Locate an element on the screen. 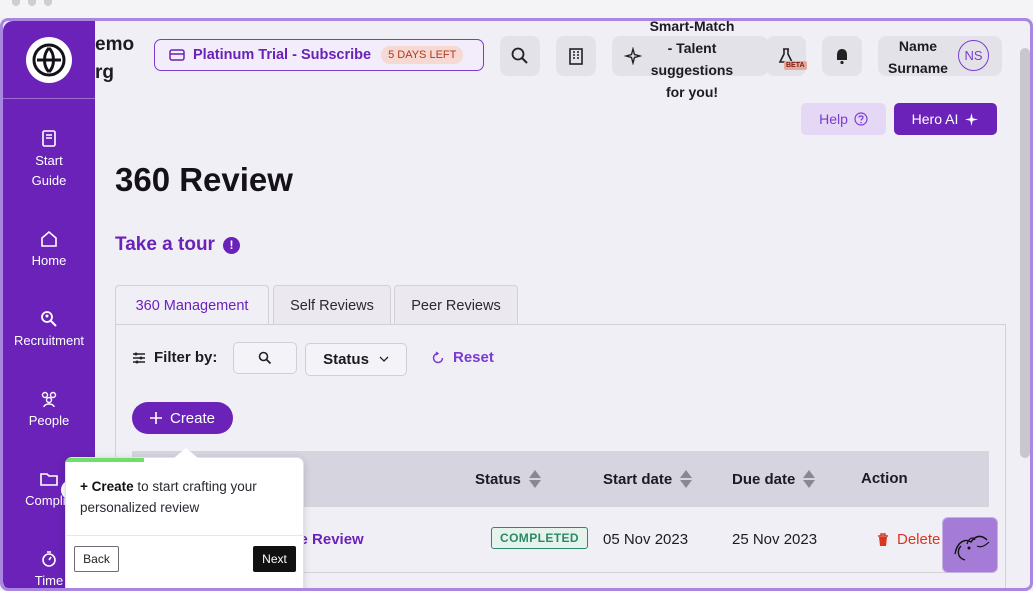 The width and height of the screenshot is (1033, 591). sidebar-item-people: People is located at coordinates (49, 410).